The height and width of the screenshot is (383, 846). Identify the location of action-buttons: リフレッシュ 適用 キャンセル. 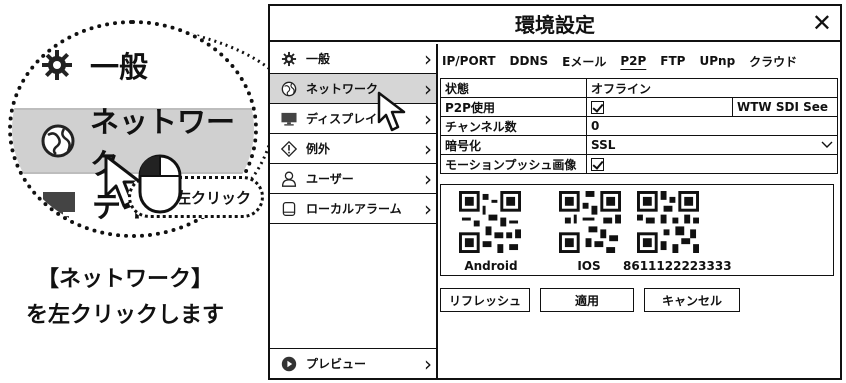
(640, 300).